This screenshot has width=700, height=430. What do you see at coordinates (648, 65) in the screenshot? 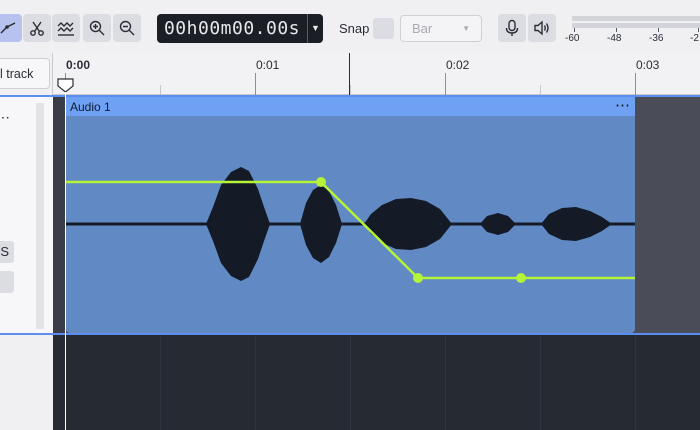
I see `timeline-label: 0:03` at bounding box center [648, 65].